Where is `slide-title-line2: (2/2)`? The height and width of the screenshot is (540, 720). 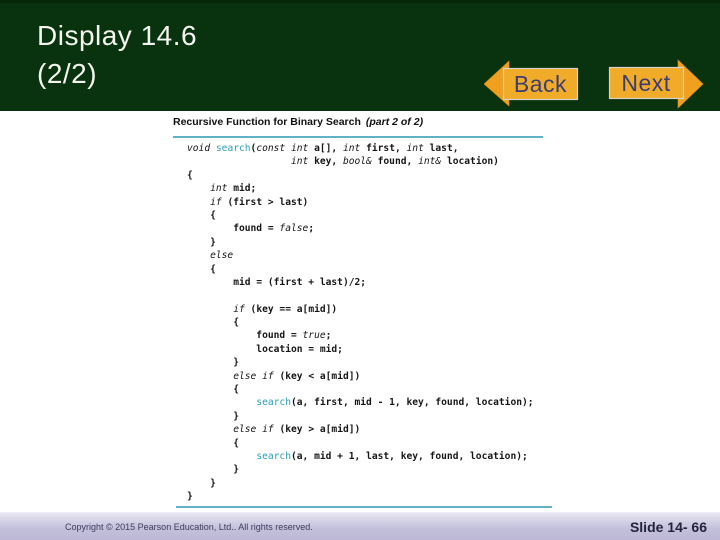 slide-title-line2: (2/2) is located at coordinates (67, 73).